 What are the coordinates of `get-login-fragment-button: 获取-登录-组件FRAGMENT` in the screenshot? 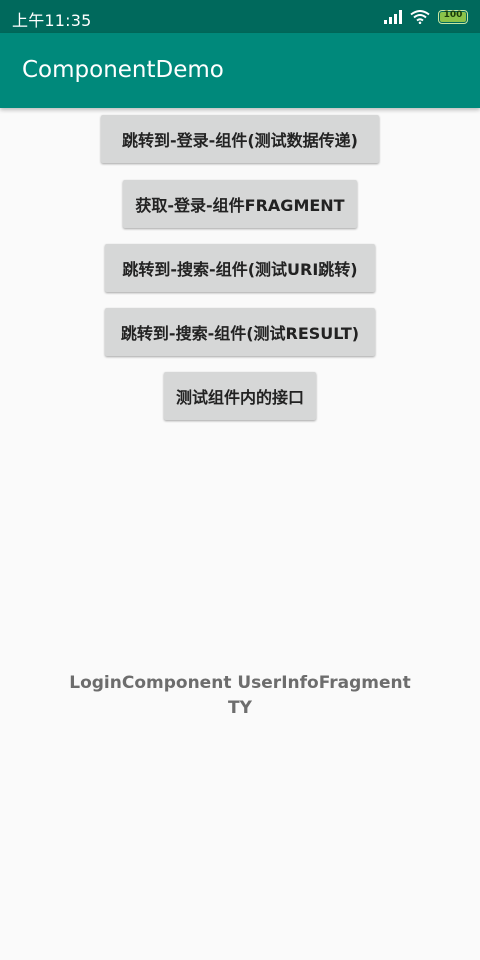 It's located at (240, 204).